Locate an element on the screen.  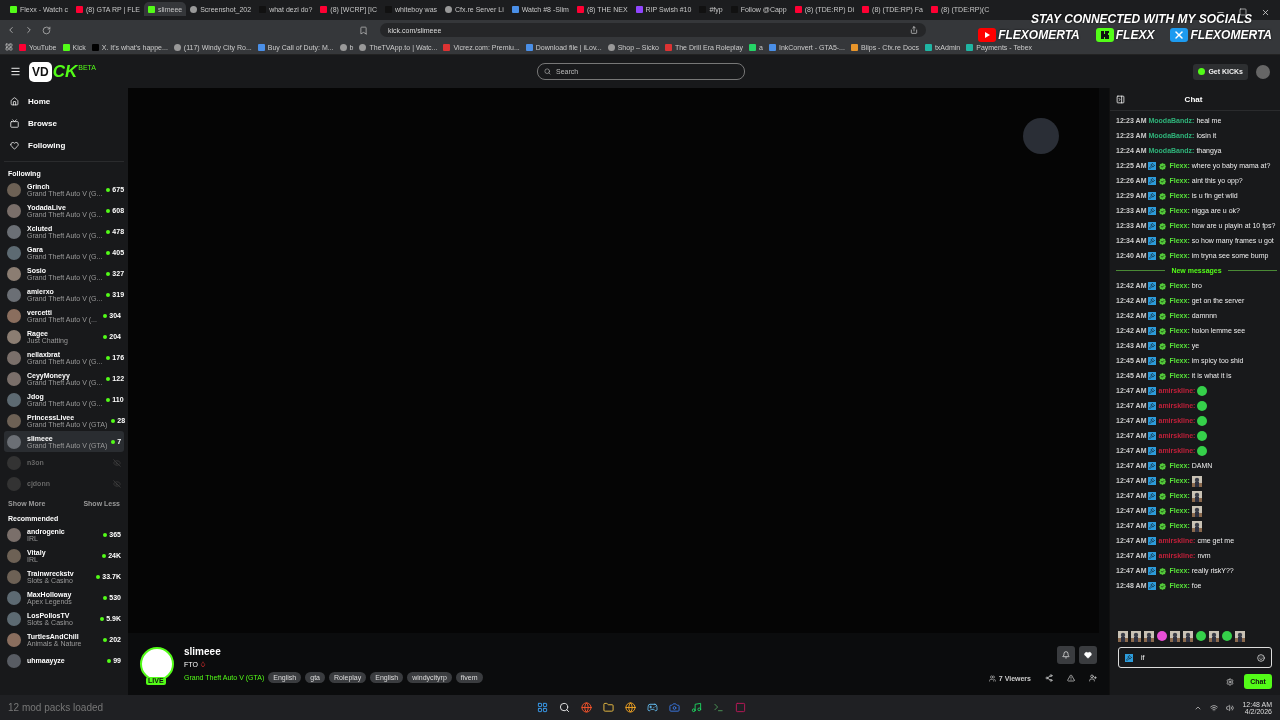
notify-button is located at coordinates (1066, 655).